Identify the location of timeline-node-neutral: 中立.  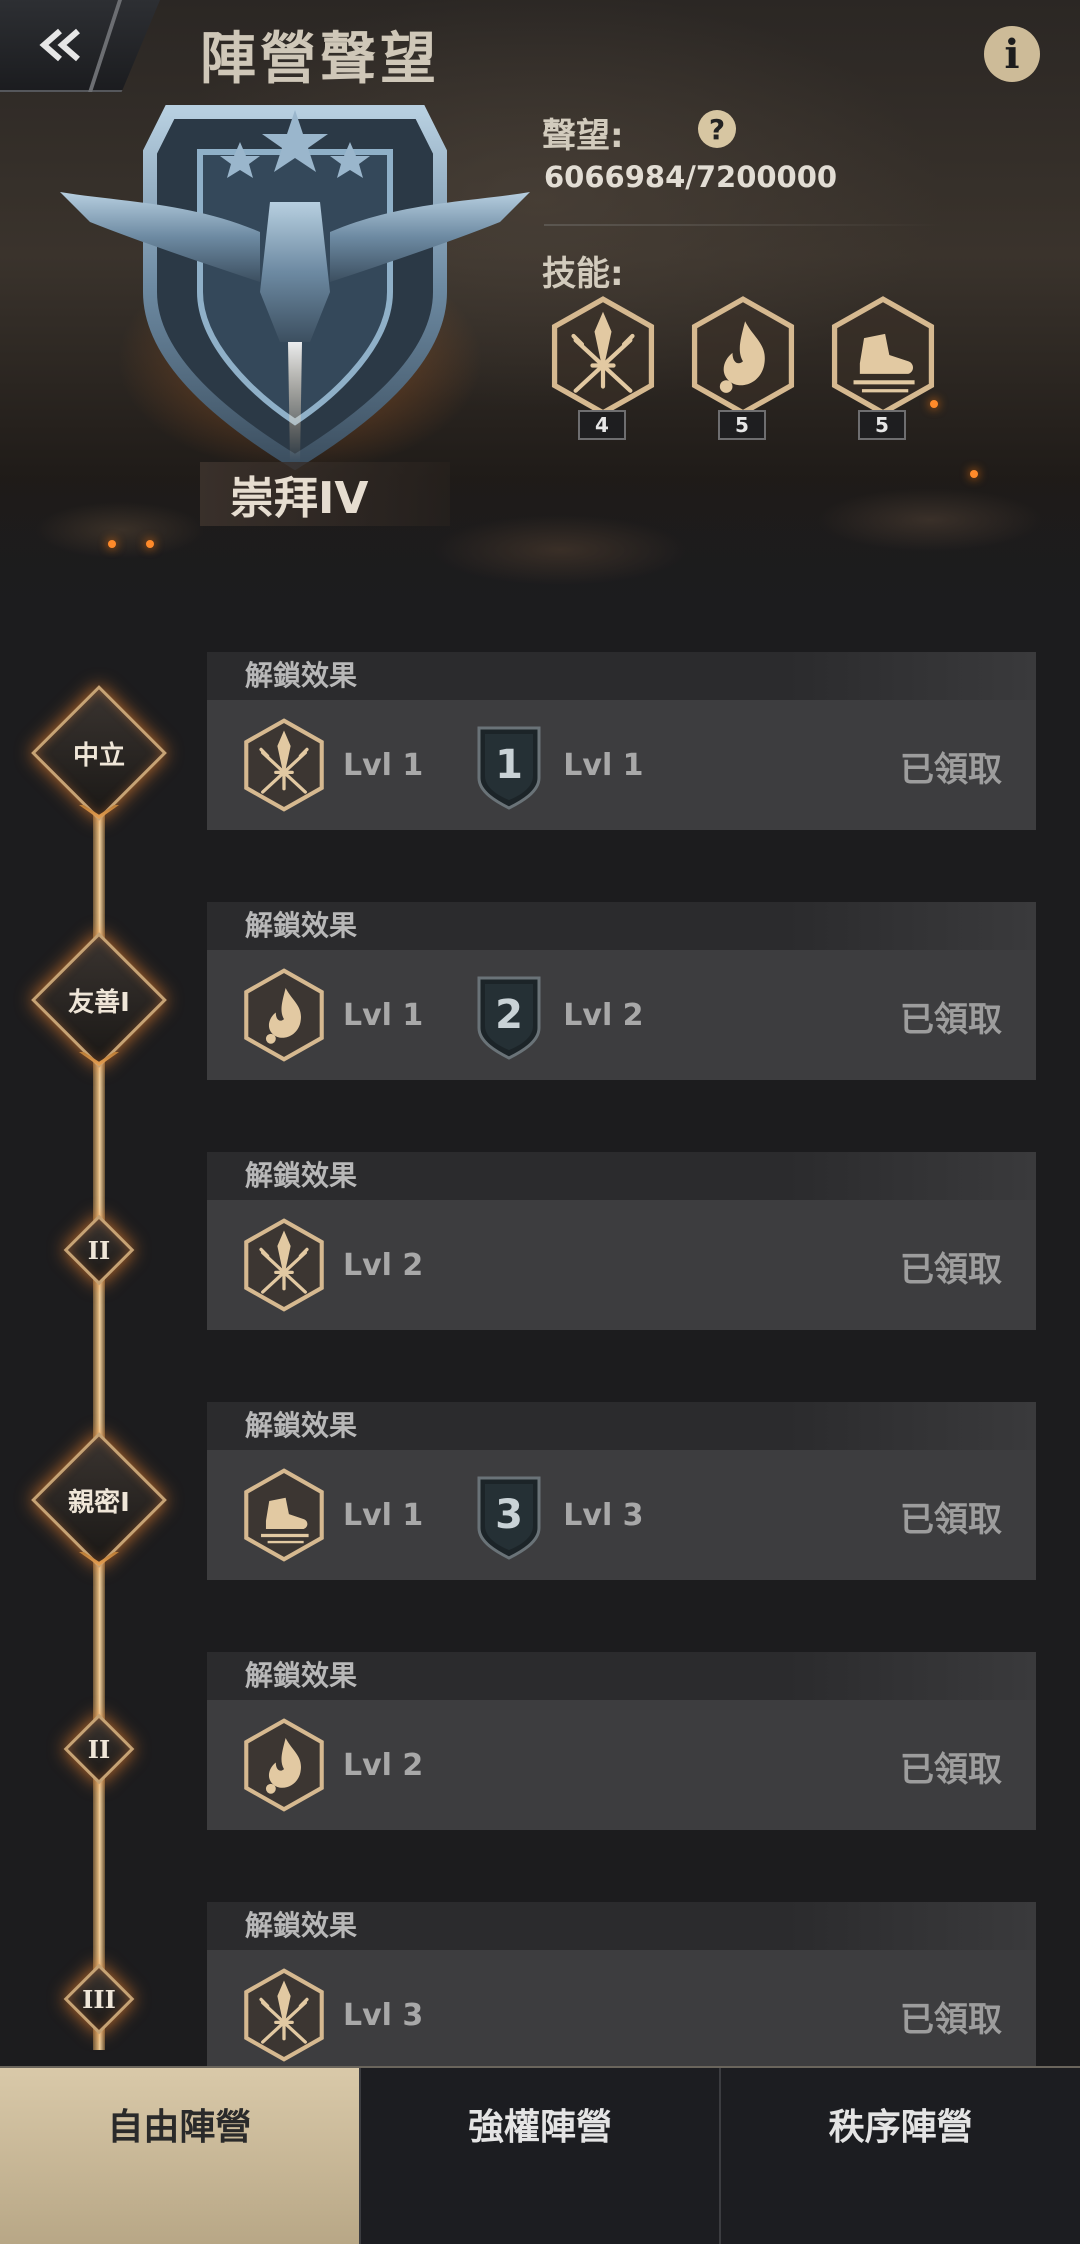
(99, 753).